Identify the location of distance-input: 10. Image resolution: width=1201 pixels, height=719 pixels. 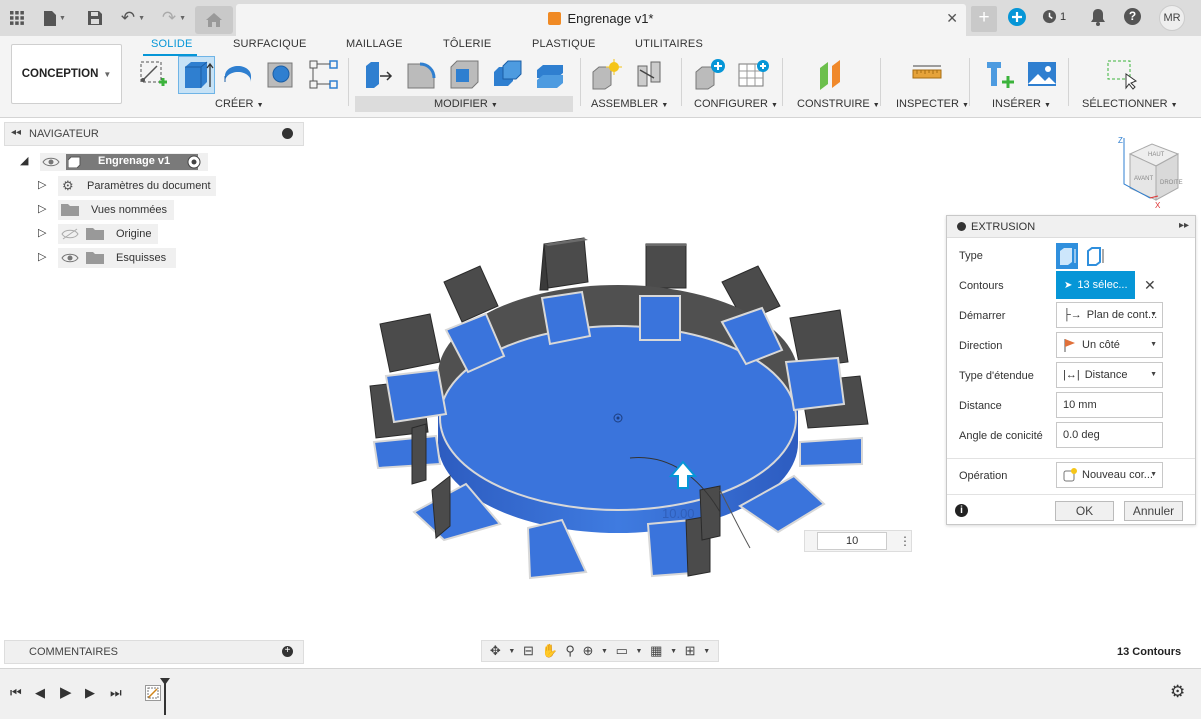
(852, 541).